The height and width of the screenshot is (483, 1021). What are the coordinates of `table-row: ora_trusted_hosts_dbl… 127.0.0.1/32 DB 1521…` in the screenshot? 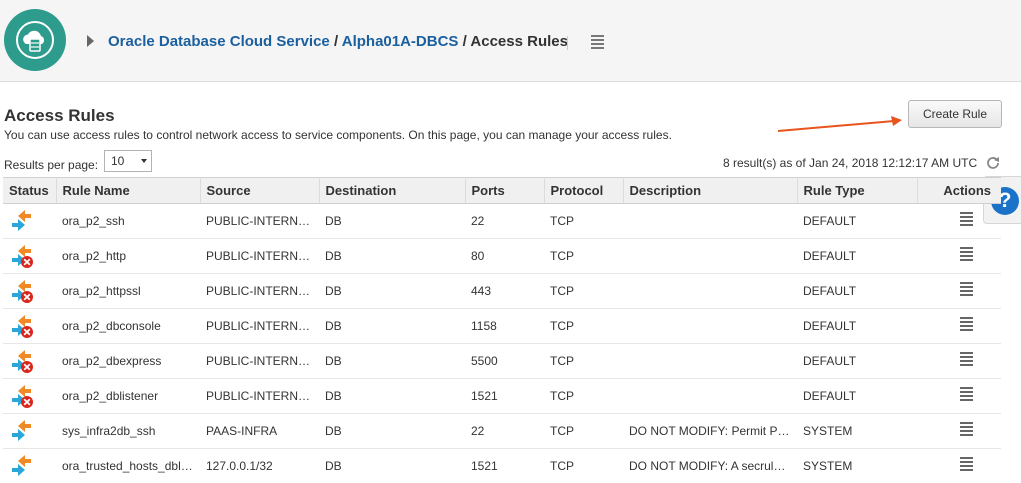 It's located at (502, 465).